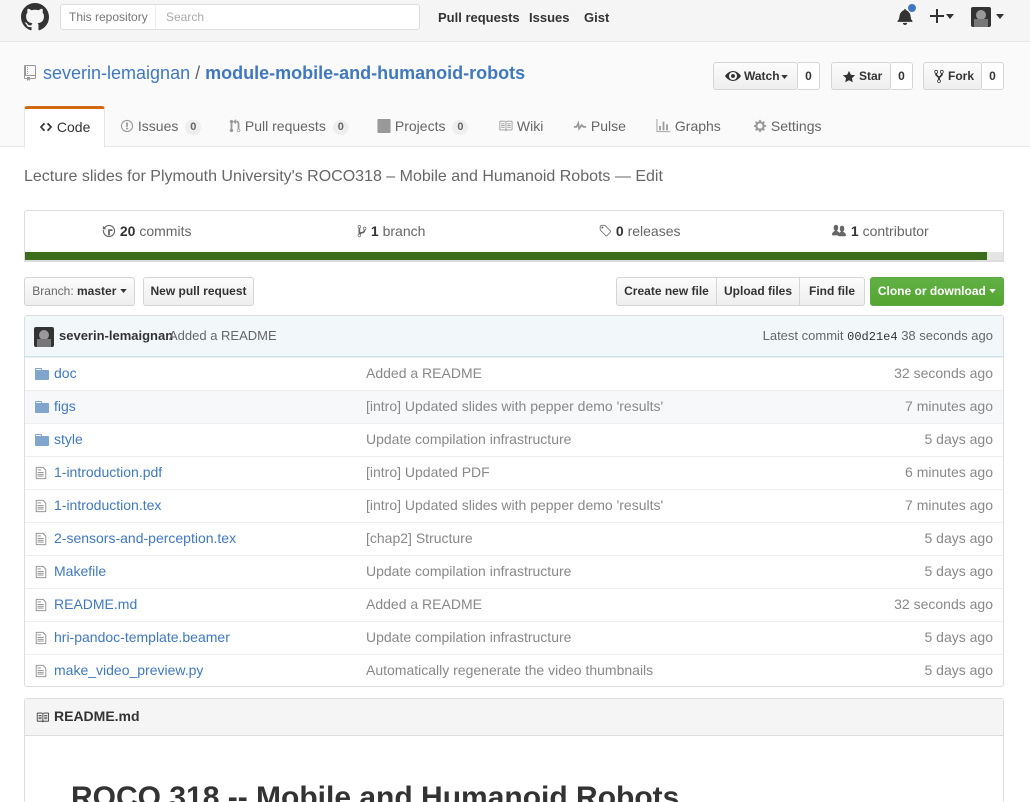  Describe the element at coordinates (872, 337) in the screenshot. I see `commit-sha-link: 00d21e4` at that location.